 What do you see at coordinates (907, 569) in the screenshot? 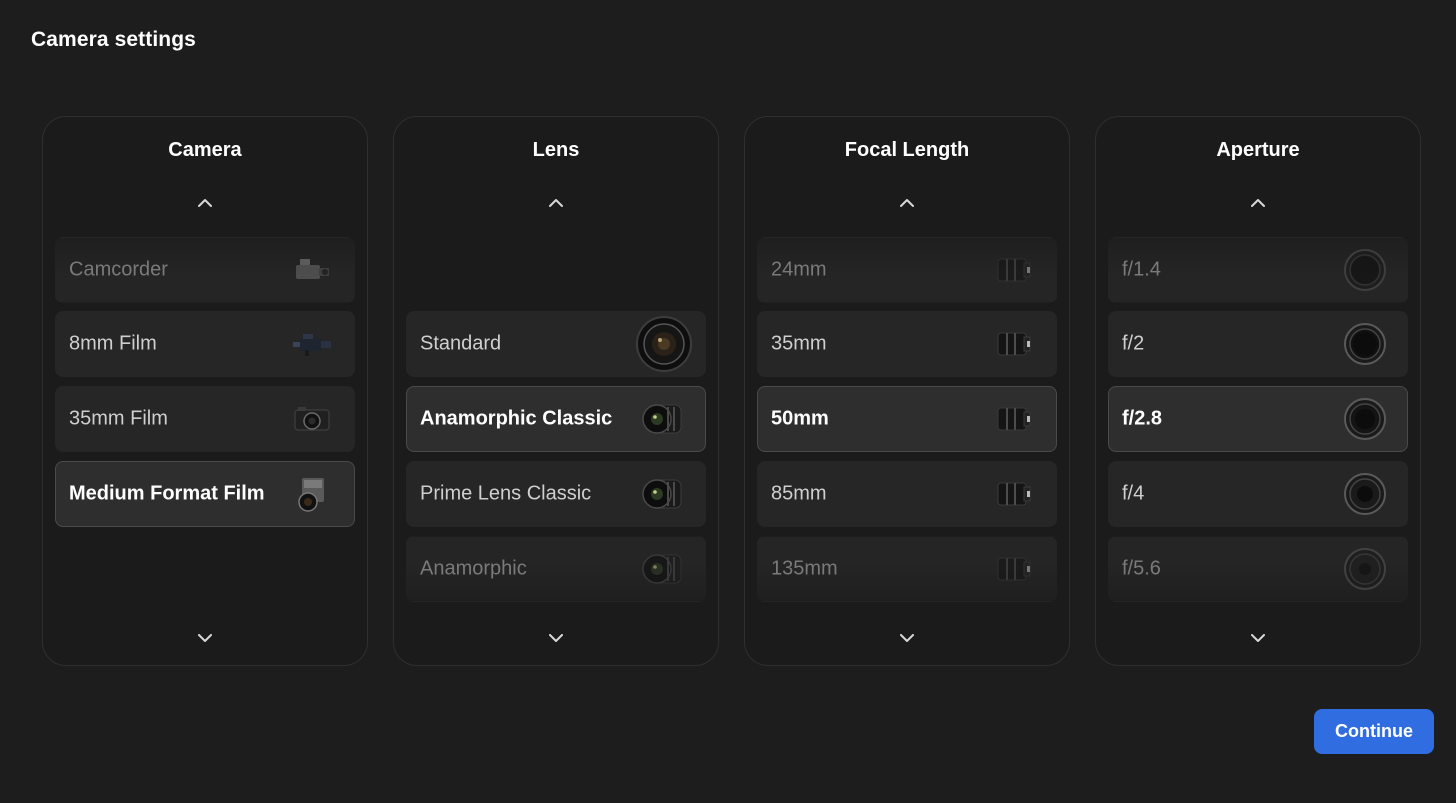
I see `focal-option-135mm: 135mm` at bounding box center [907, 569].